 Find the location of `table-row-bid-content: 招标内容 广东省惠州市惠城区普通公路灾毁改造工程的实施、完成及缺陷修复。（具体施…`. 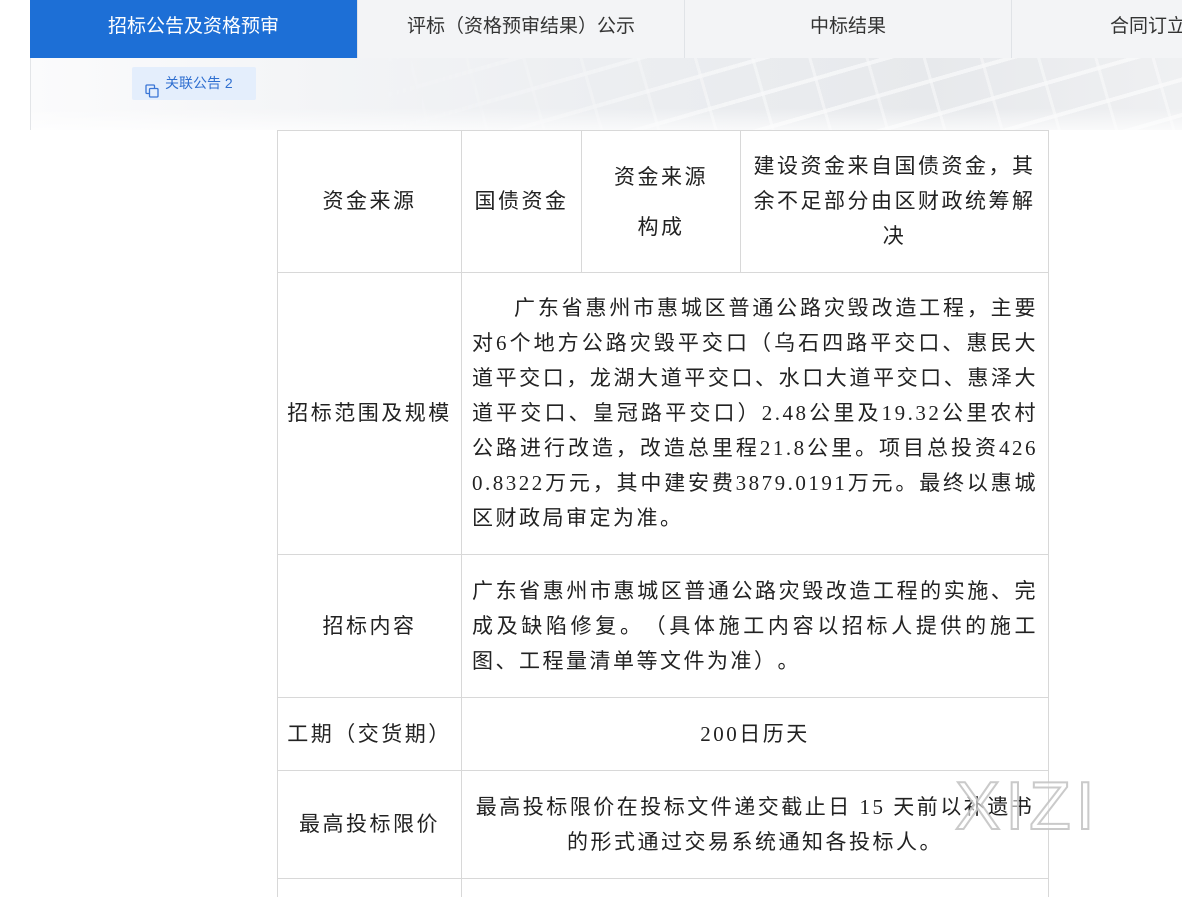

table-row-bid-content: 招标内容 广东省惠州市惠城区普通公路灾毁改造工程的实施、完成及缺陷修复。（具体施… is located at coordinates (663, 626).